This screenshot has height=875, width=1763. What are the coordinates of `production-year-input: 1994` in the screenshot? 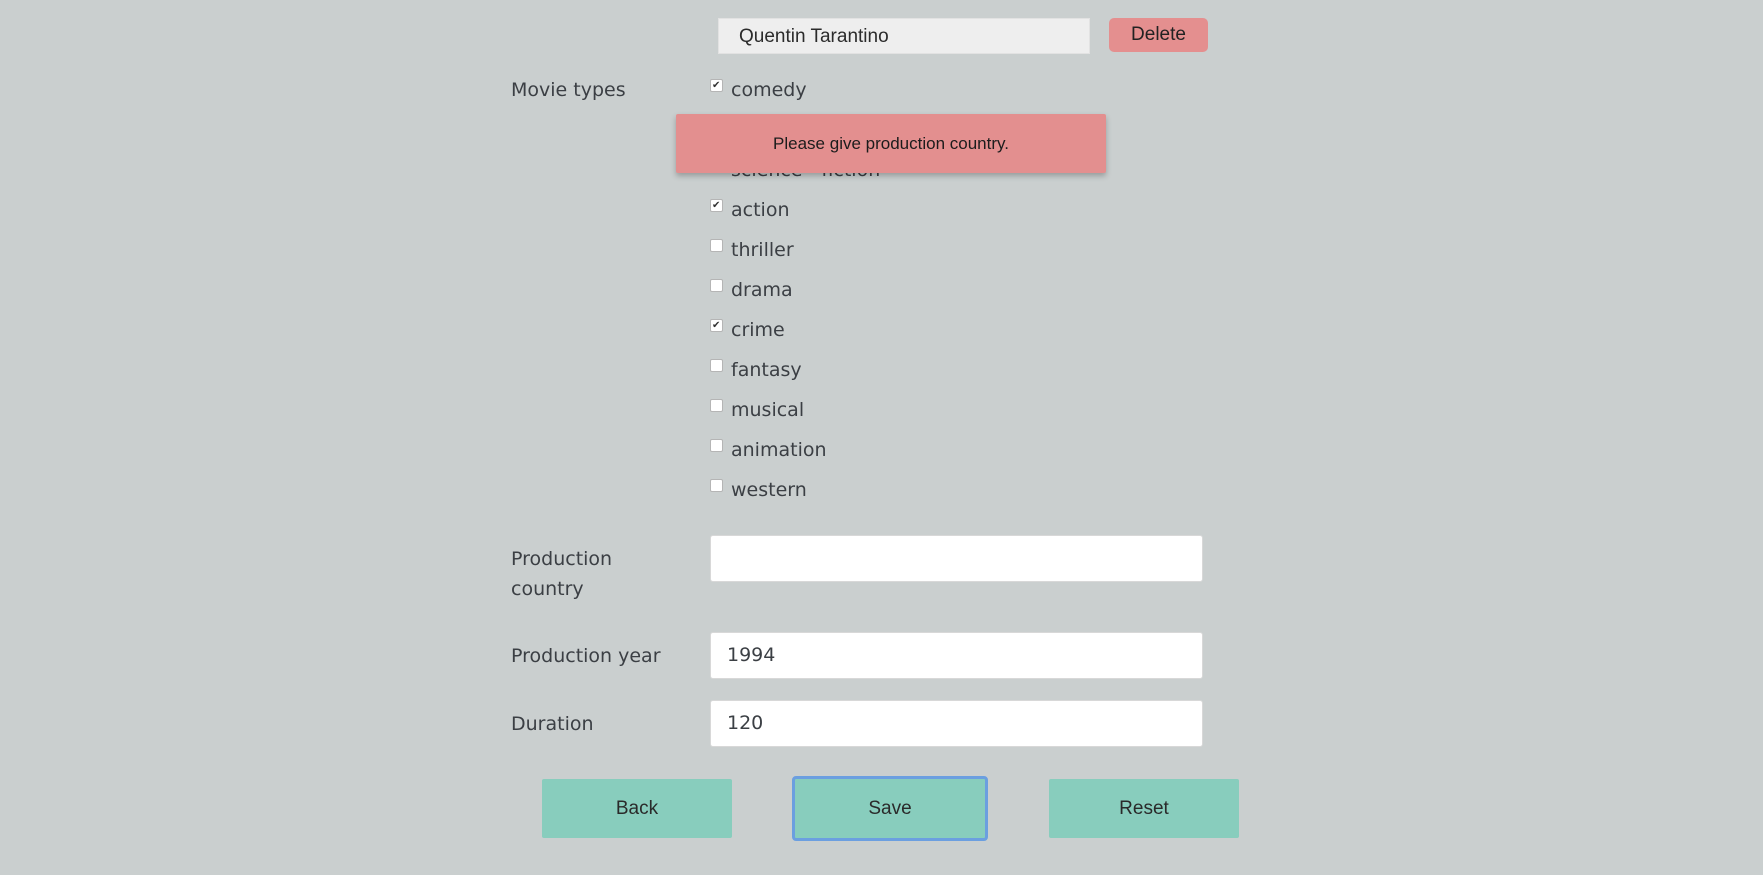 It's located at (956, 655).